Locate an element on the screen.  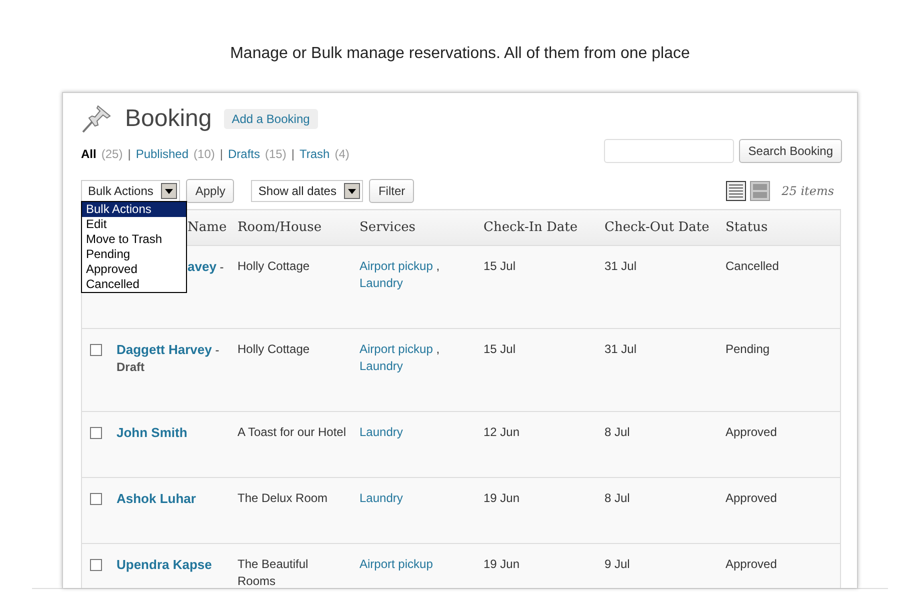
pushpin-icon is located at coordinates (97, 119).